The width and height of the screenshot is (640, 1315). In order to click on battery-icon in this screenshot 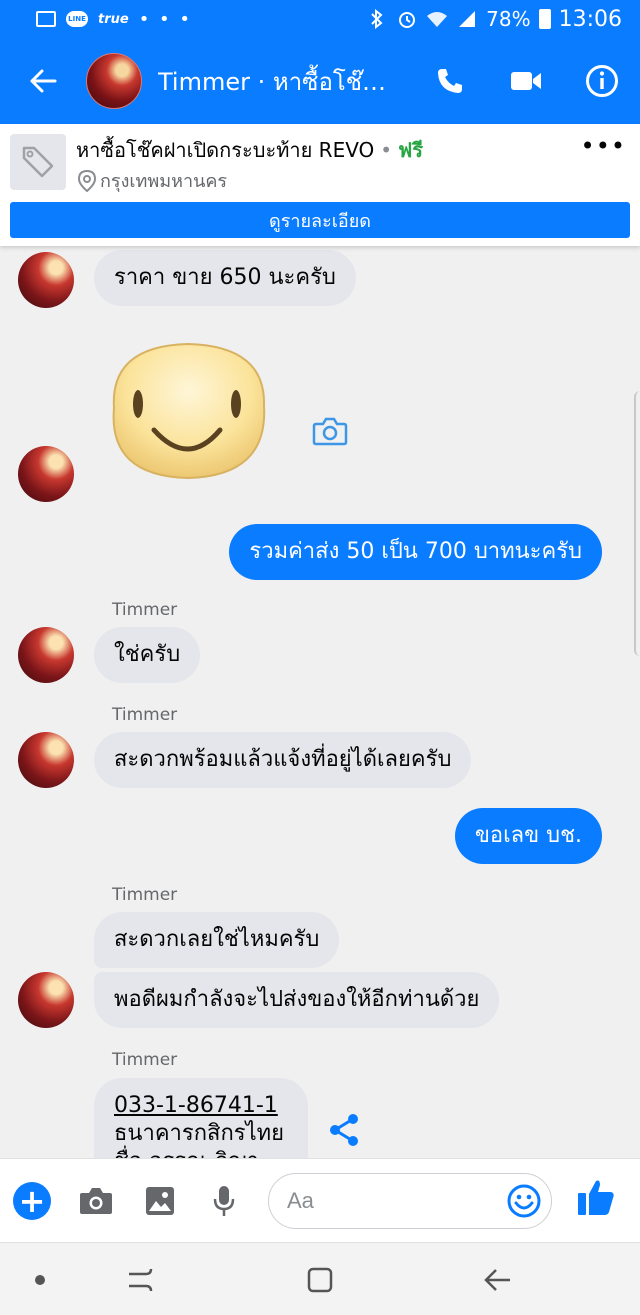, I will do `click(544, 19)`.